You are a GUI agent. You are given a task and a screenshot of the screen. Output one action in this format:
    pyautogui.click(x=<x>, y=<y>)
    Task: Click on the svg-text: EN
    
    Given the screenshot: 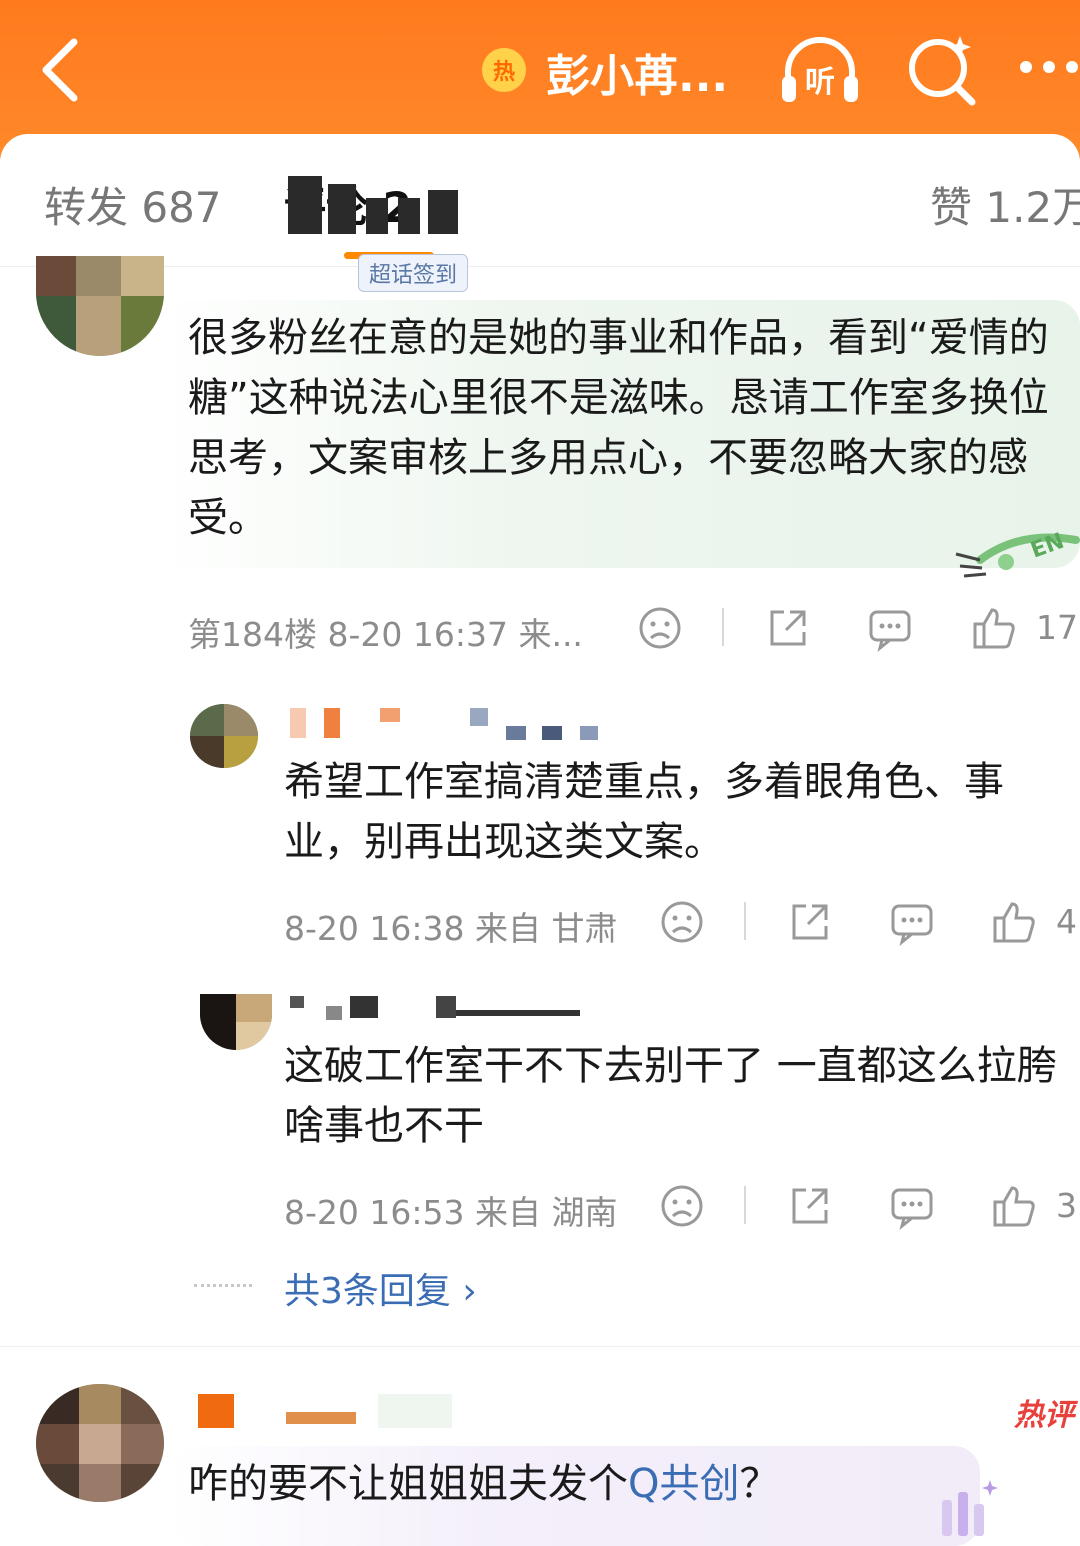 What is the action you would take?
    pyautogui.click(x=1048, y=546)
    